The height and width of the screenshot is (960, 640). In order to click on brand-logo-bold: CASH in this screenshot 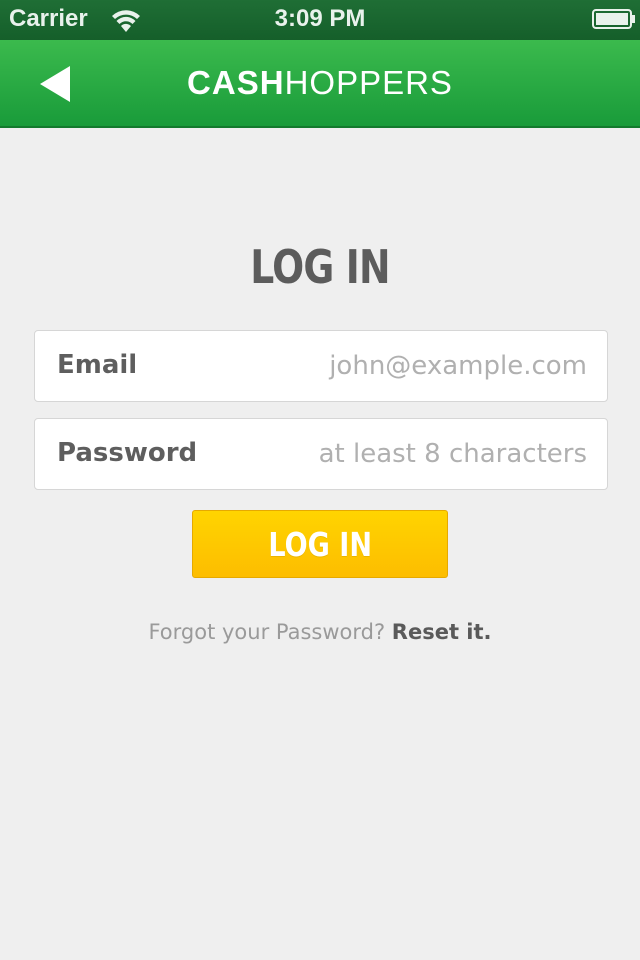, I will do `click(236, 82)`.